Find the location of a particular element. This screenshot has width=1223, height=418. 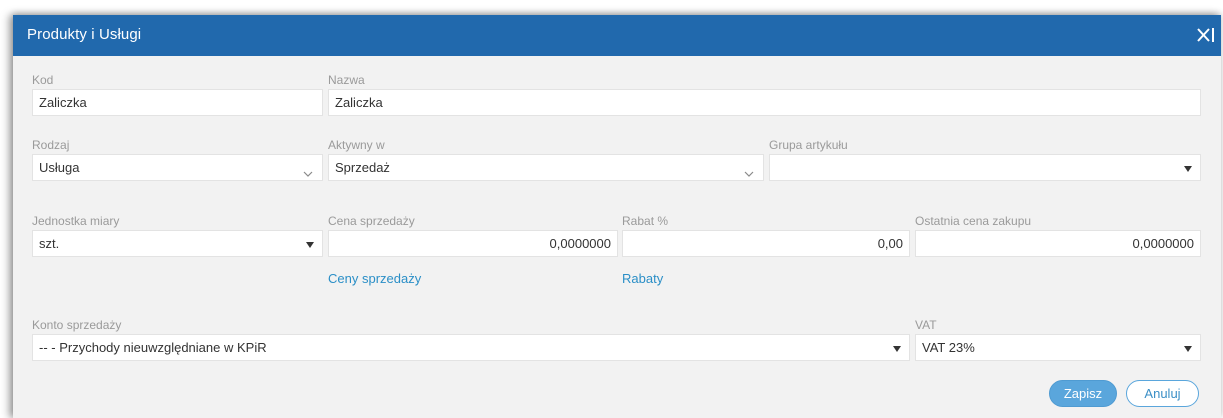

save-button: Zapisz is located at coordinates (1083, 393).